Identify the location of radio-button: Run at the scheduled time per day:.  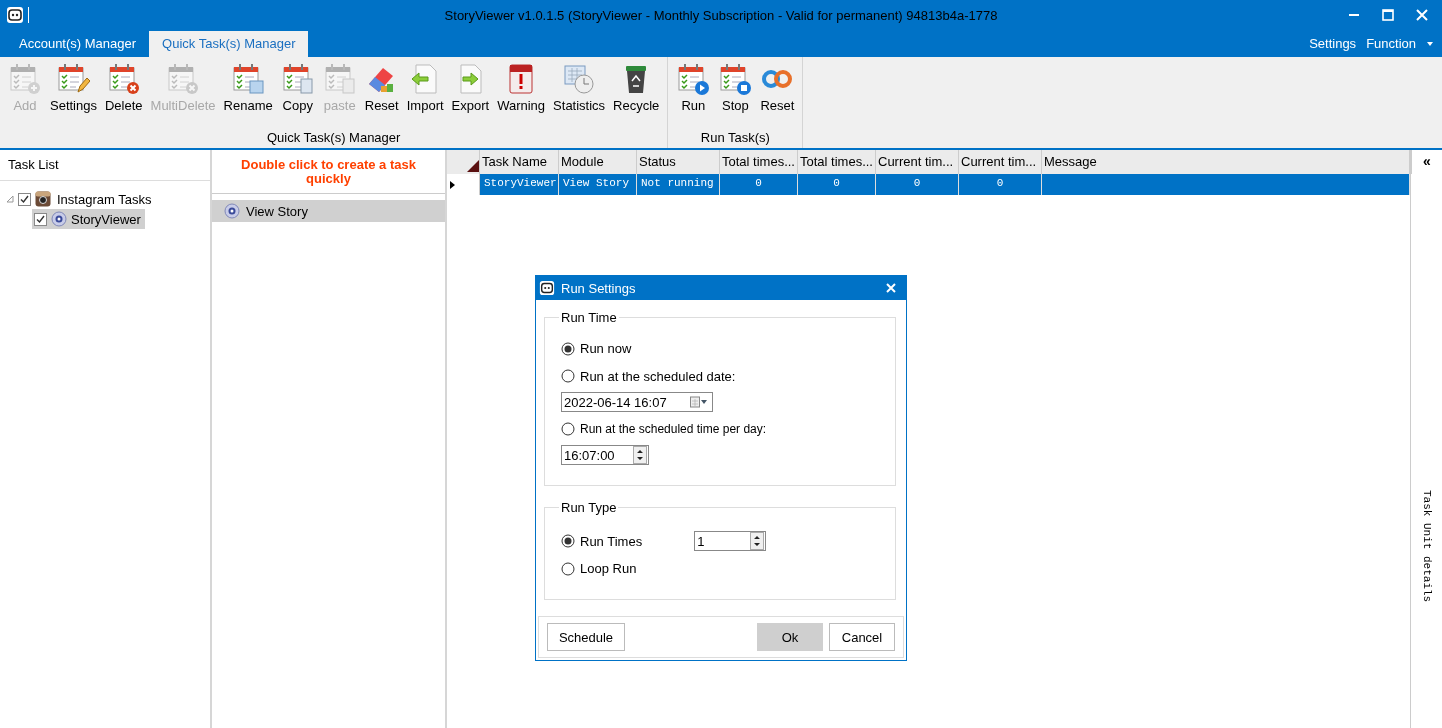
(664, 429).